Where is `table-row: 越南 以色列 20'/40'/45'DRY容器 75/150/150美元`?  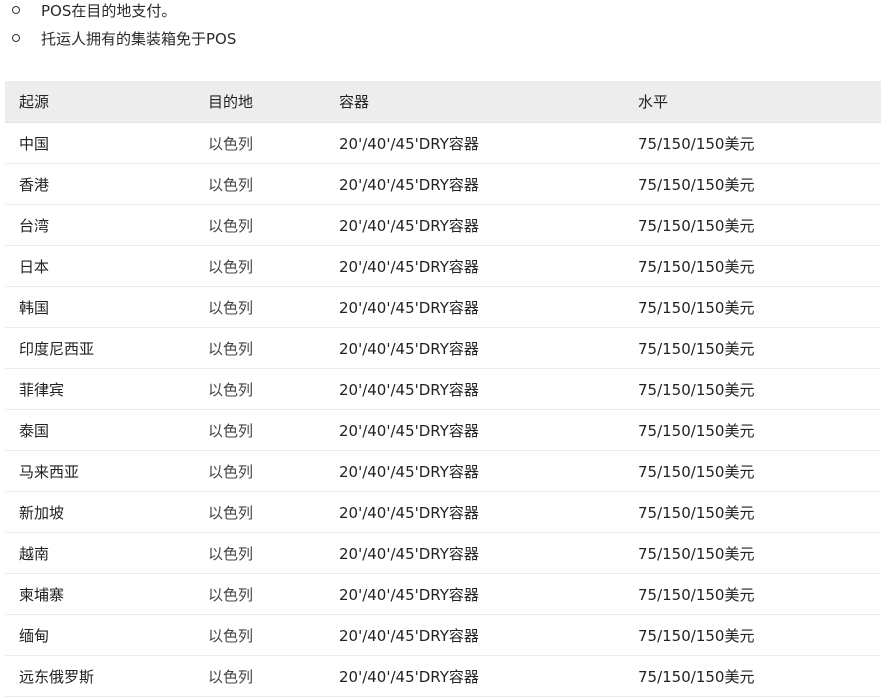
table-row: 越南 以色列 20'/40'/45'DRY容器 75/150/150美元 is located at coordinates (443, 553).